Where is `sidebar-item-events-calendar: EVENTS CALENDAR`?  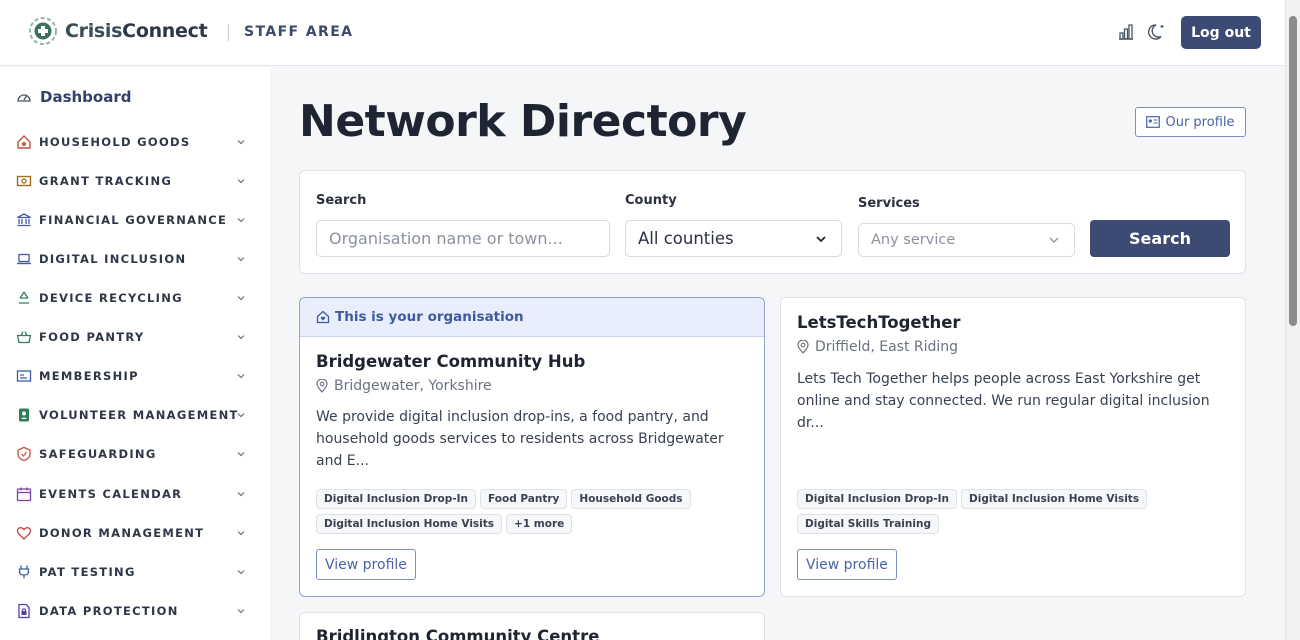 sidebar-item-events-calendar: EVENTS CALENDAR is located at coordinates (134, 494).